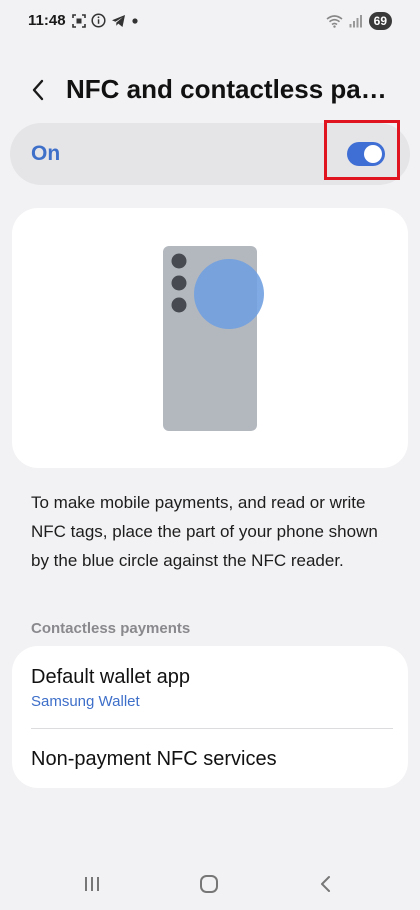  I want to click on screenshot-icon, so click(79, 20).